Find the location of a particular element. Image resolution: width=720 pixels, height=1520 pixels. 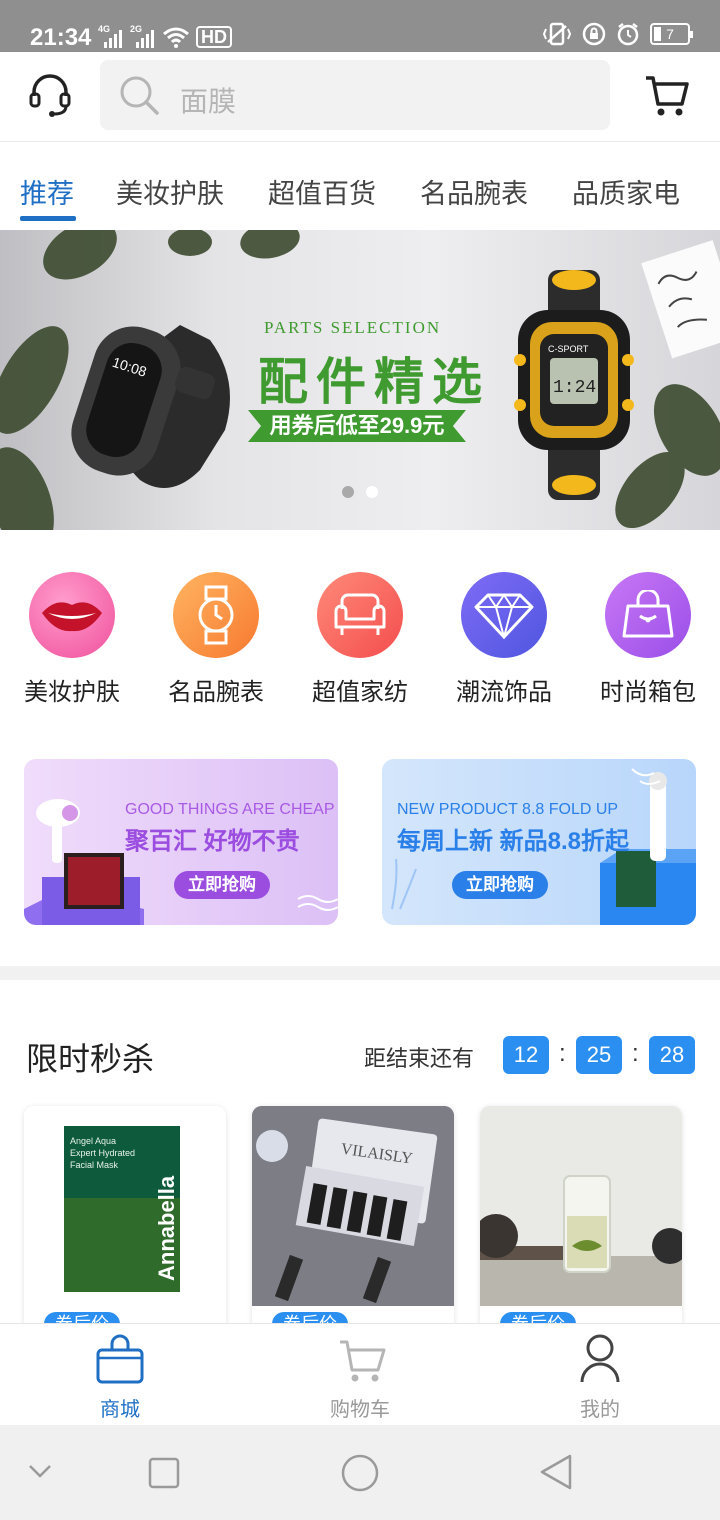

shopping-bag-icon is located at coordinates (120, 1359).